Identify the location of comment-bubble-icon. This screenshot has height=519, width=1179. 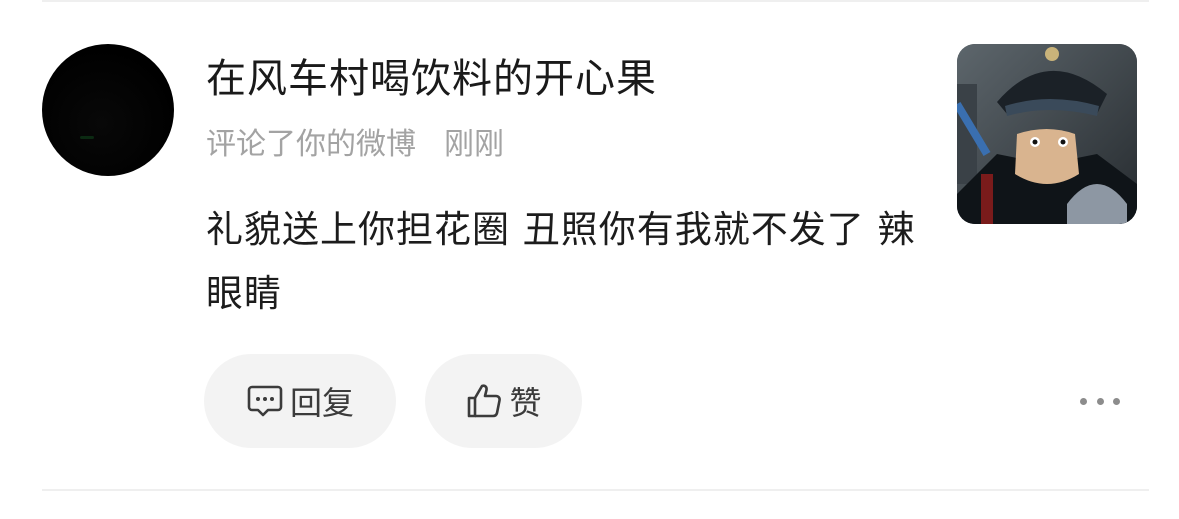
(265, 401).